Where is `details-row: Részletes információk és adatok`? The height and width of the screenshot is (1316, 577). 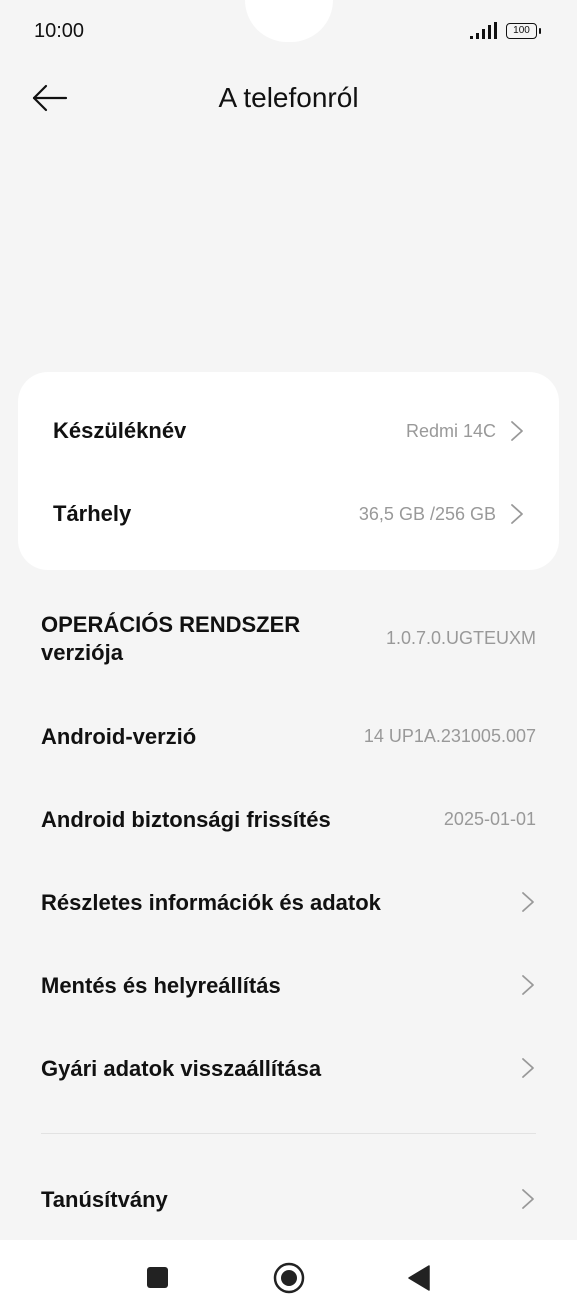
details-row: Részletes információk és adatok is located at coordinates (288, 902).